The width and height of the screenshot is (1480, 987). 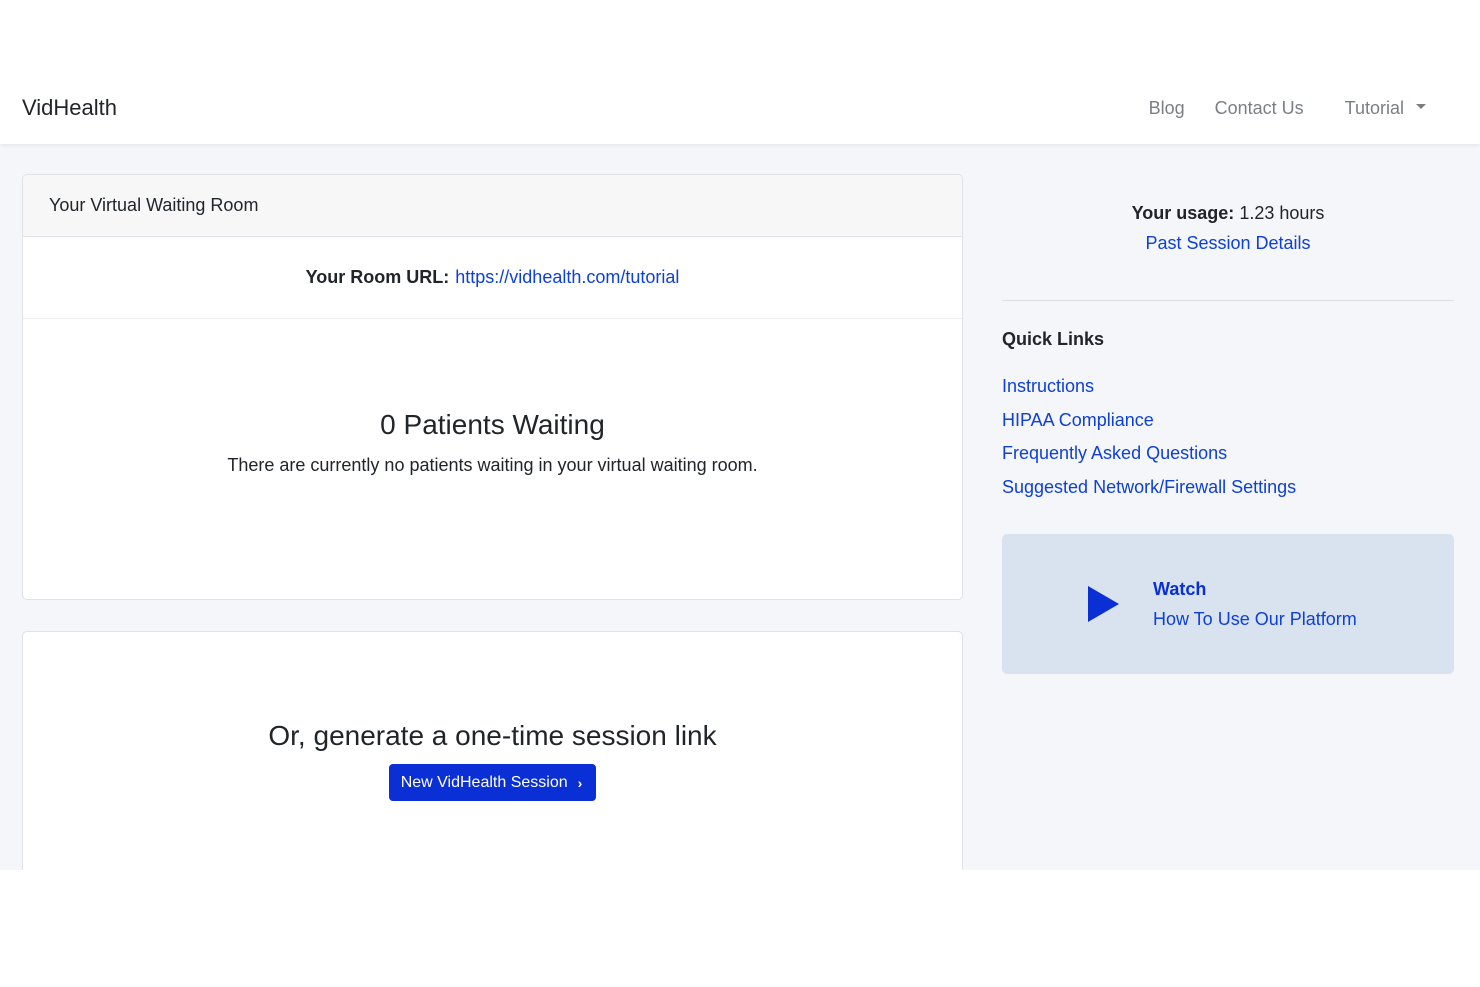 I want to click on play-icon, so click(x=1103, y=604).